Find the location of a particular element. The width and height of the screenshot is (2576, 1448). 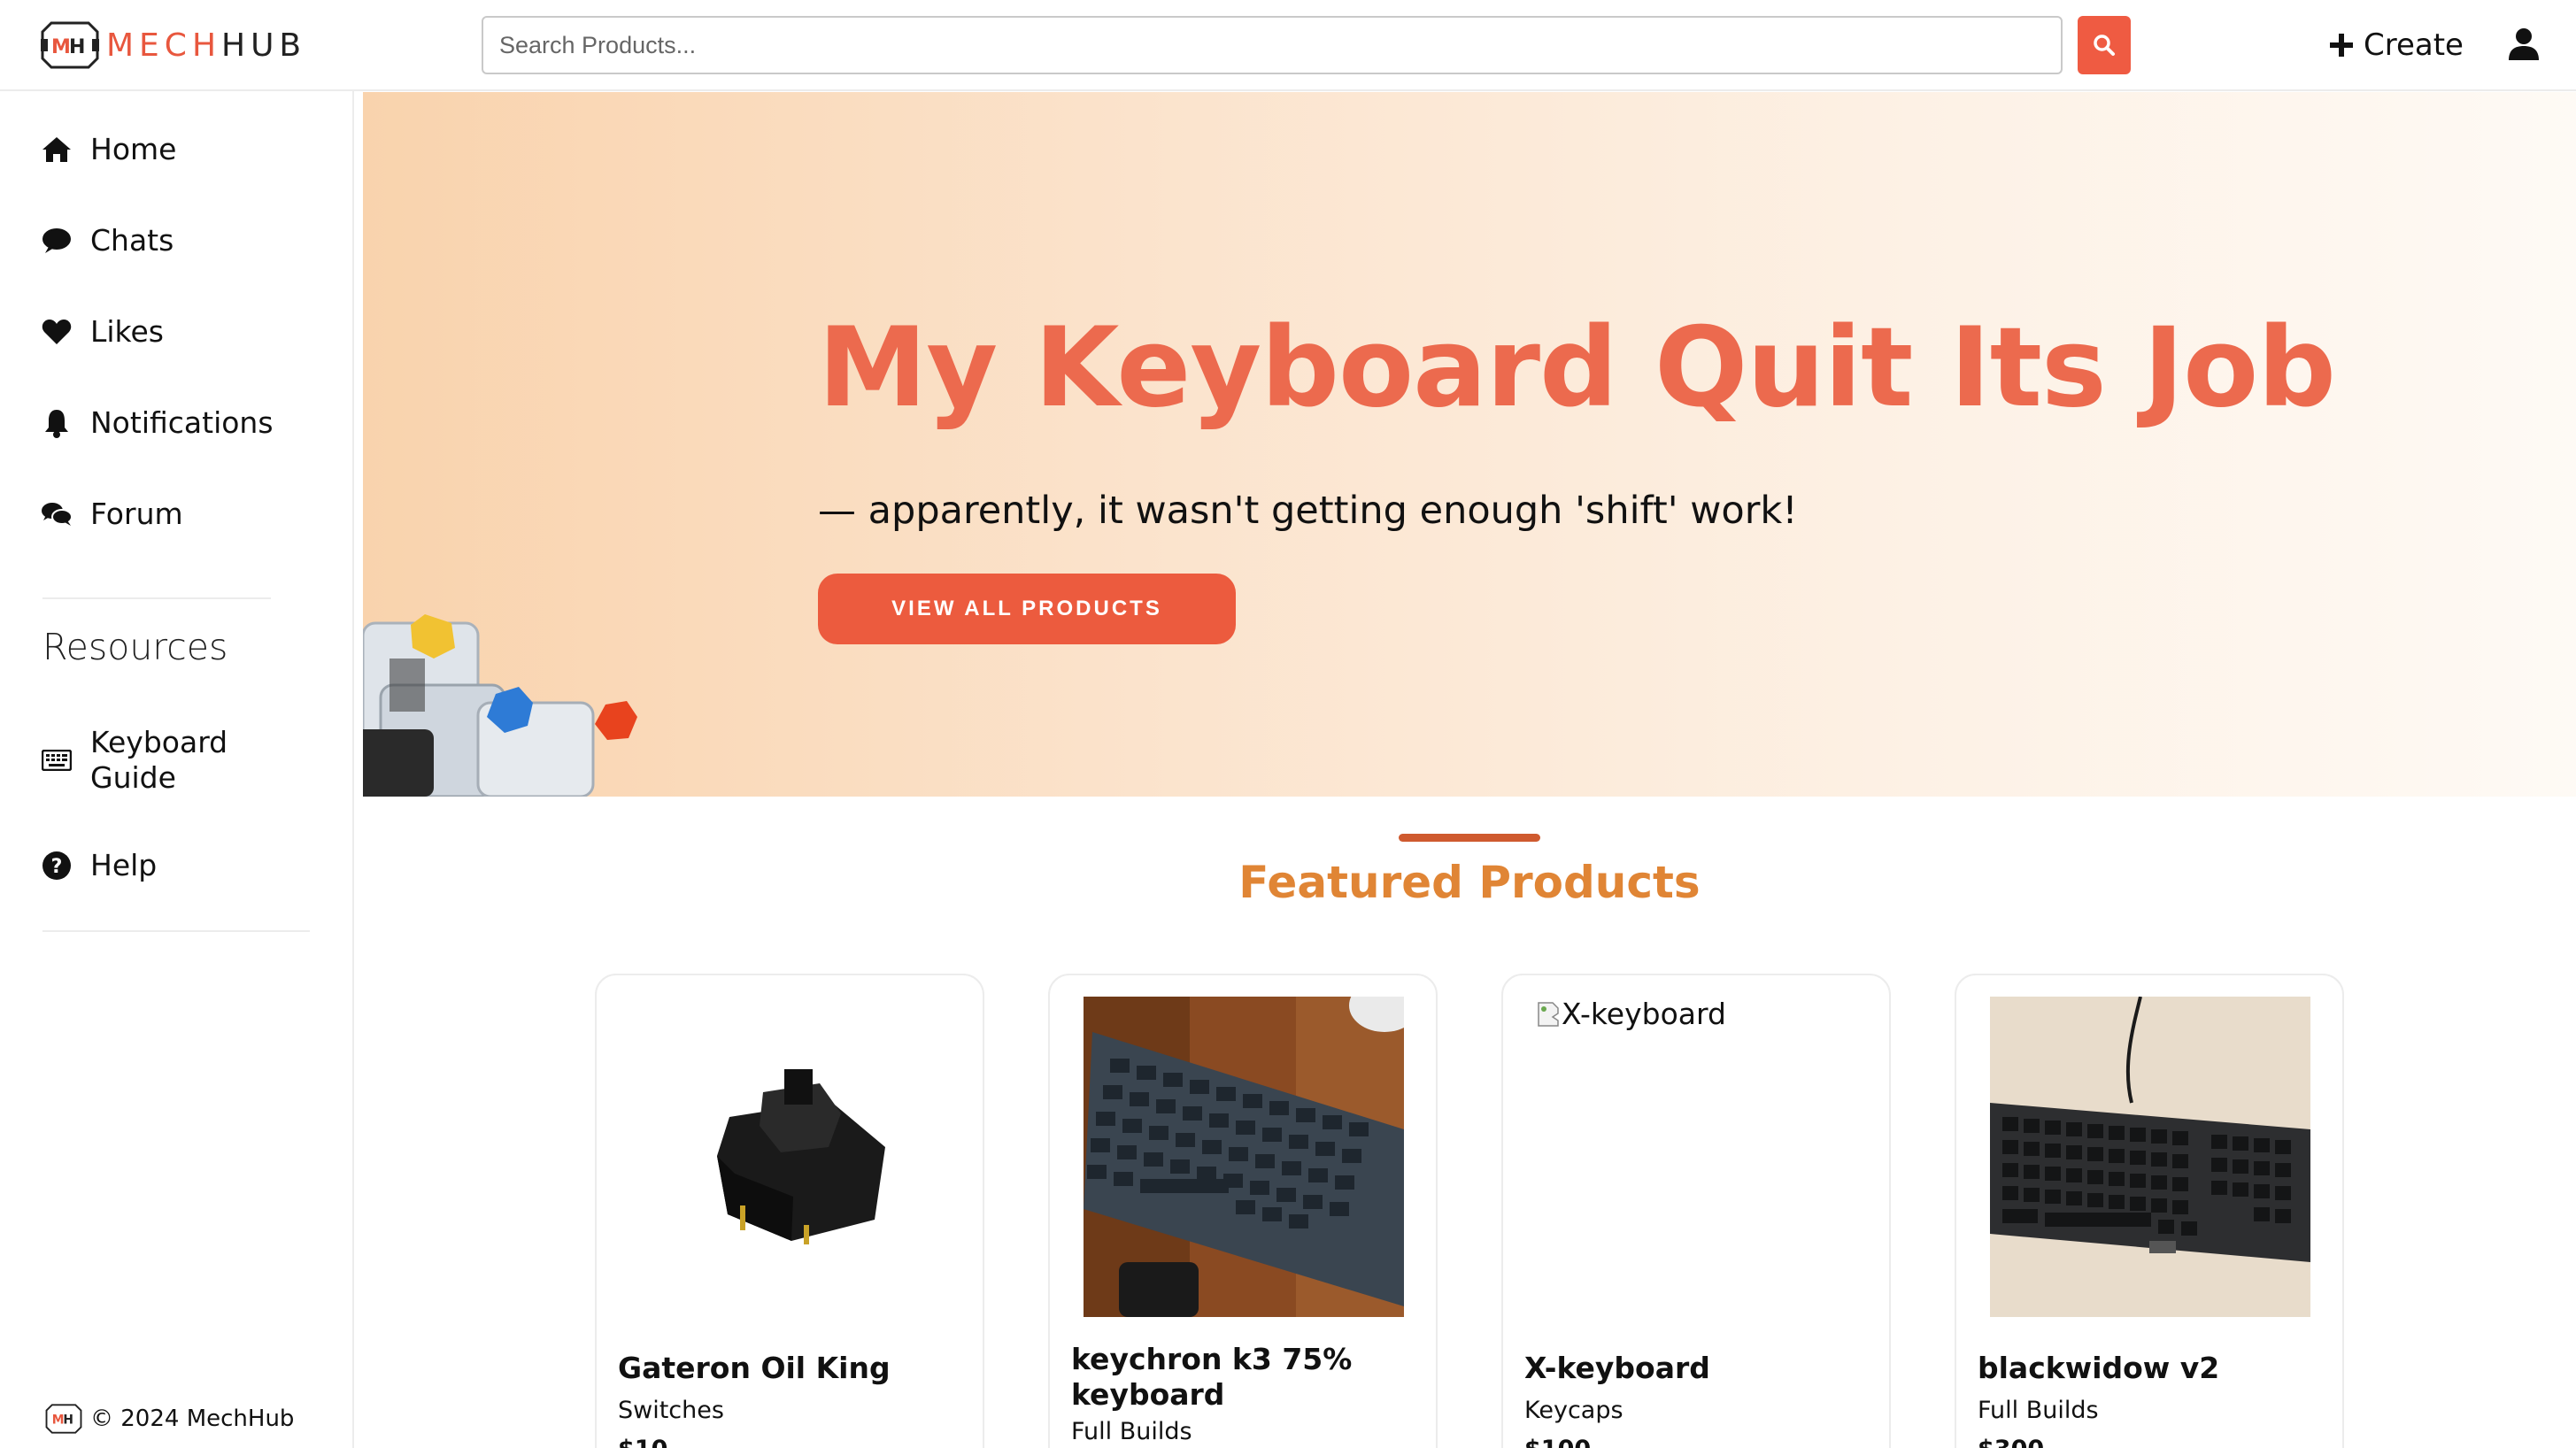

chat-icon is located at coordinates (57, 241).